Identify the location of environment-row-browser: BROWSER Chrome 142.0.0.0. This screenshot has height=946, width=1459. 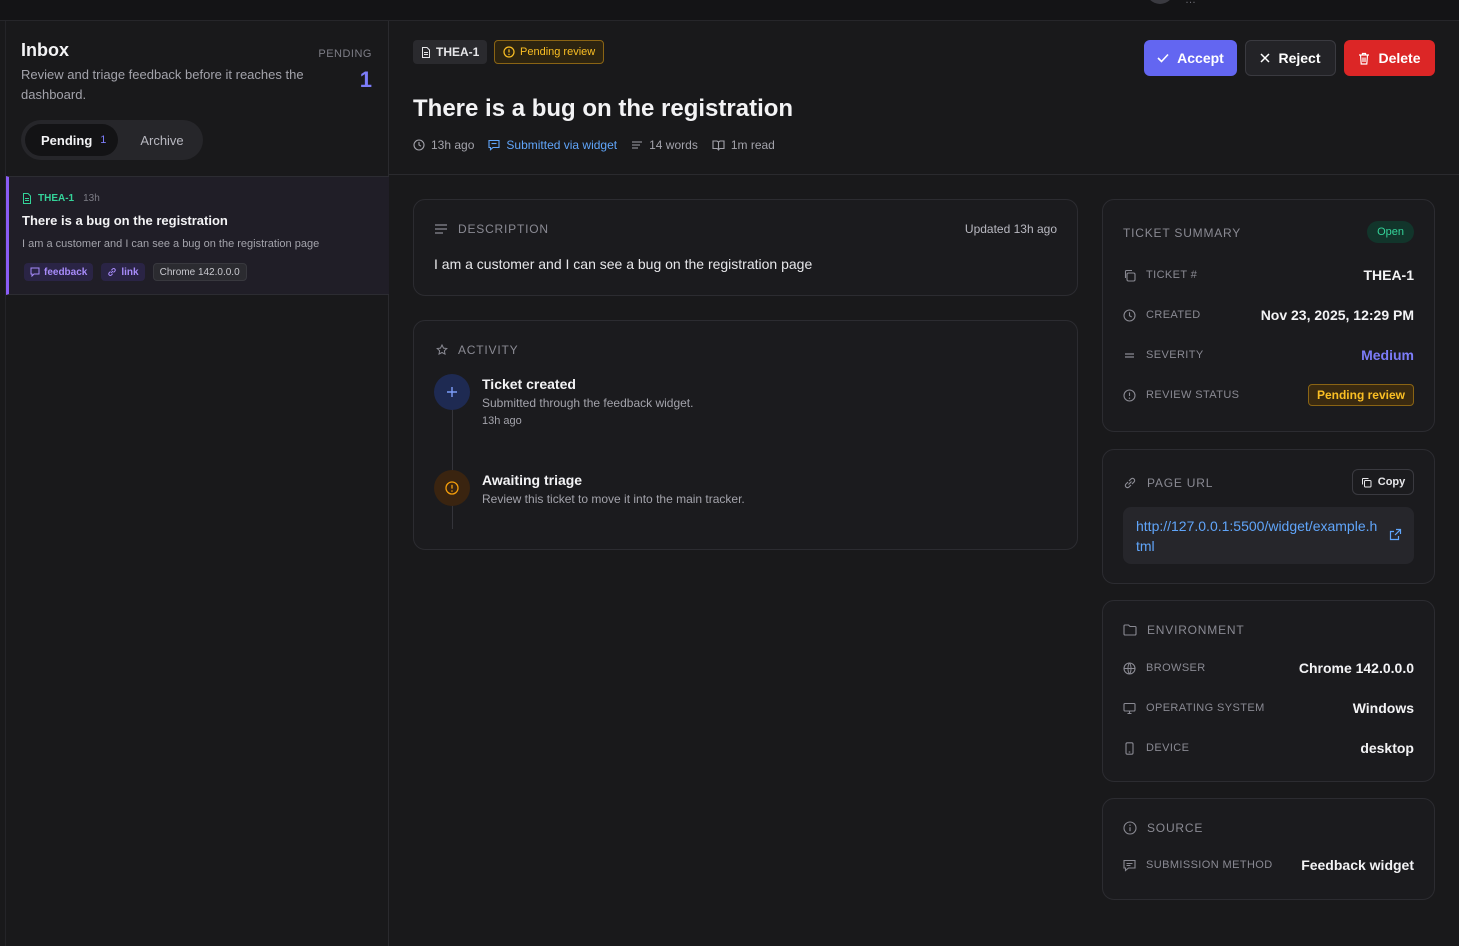
(1268, 668).